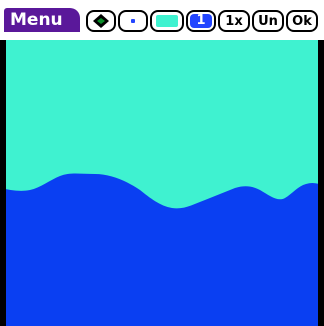  I want to click on undo-button: Un, so click(268, 21).